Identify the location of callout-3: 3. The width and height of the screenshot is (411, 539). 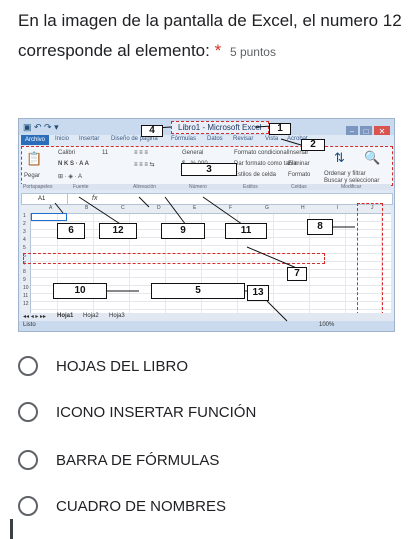
(209, 169).